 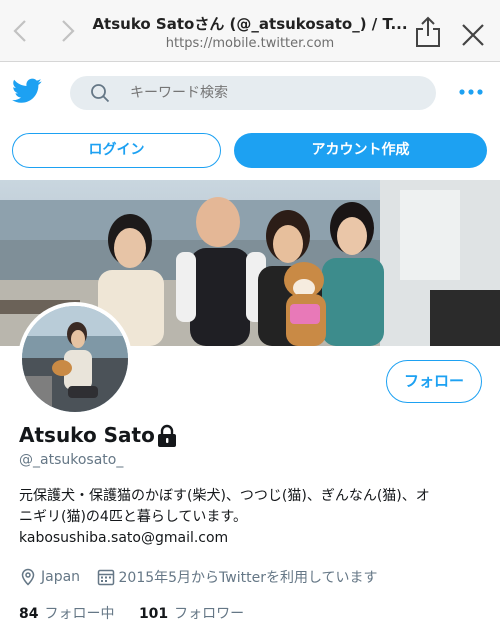 I want to click on avatar-photo, so click(x=75, y=359).